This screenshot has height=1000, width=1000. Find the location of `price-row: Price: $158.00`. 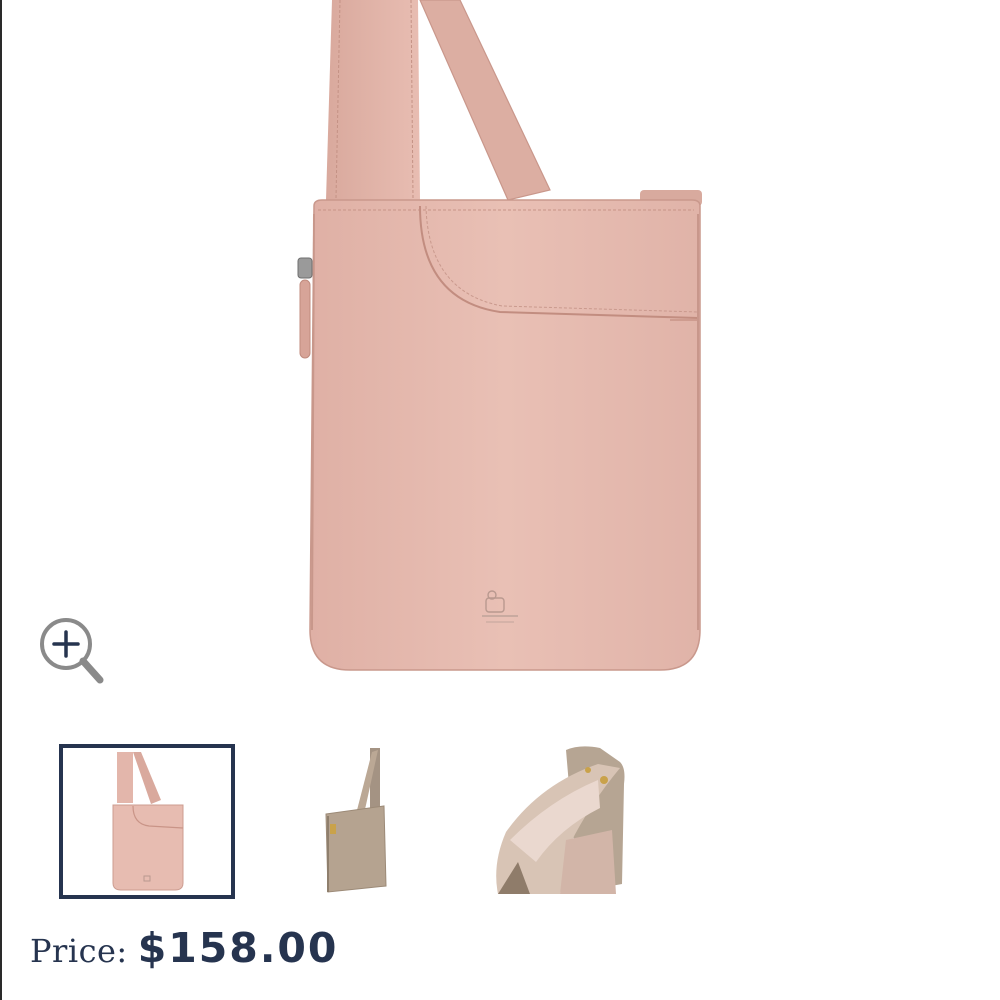

price-row: Price: $158.00 is located at coordinates (184, 954).